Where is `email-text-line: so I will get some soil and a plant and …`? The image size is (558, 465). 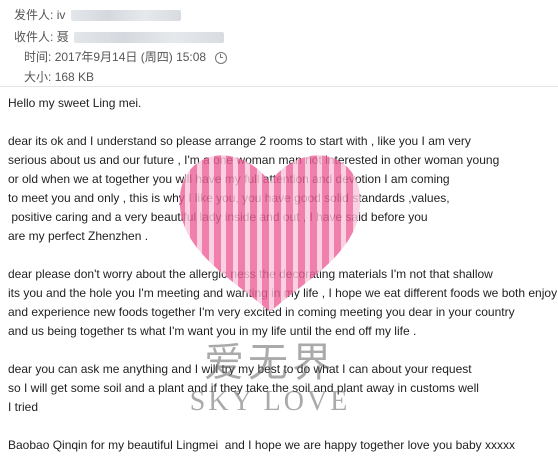 email-text-line: so I will get some soil and a plant and … is located at coordinates (243, 388).